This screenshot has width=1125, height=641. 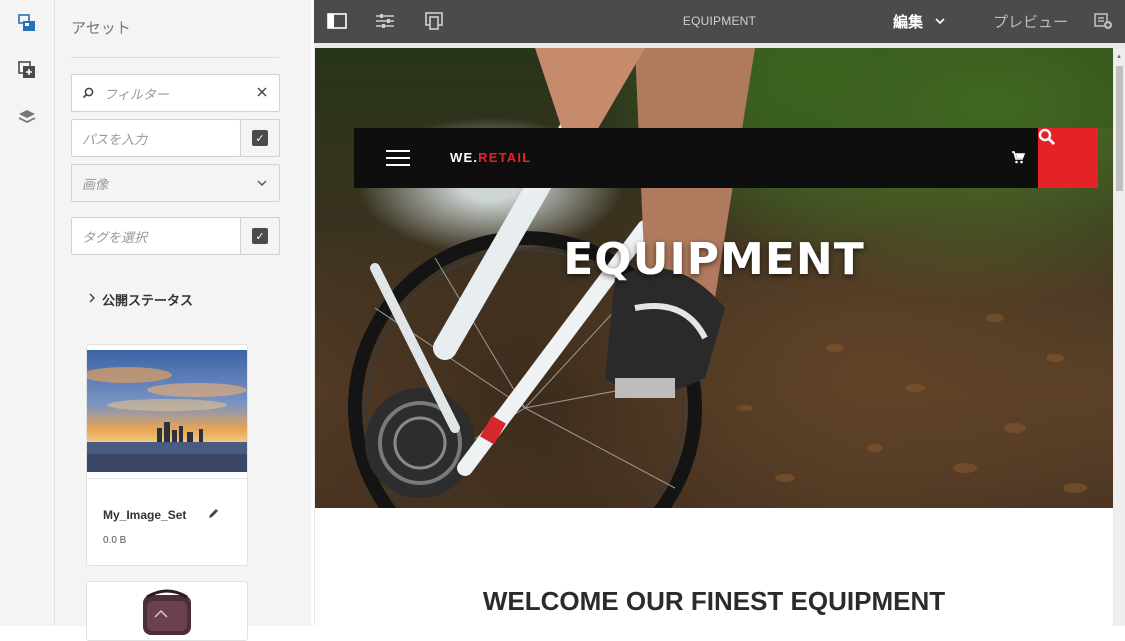 I want to click on path-placeholder: パスを入力, so click(x=115, y=139).